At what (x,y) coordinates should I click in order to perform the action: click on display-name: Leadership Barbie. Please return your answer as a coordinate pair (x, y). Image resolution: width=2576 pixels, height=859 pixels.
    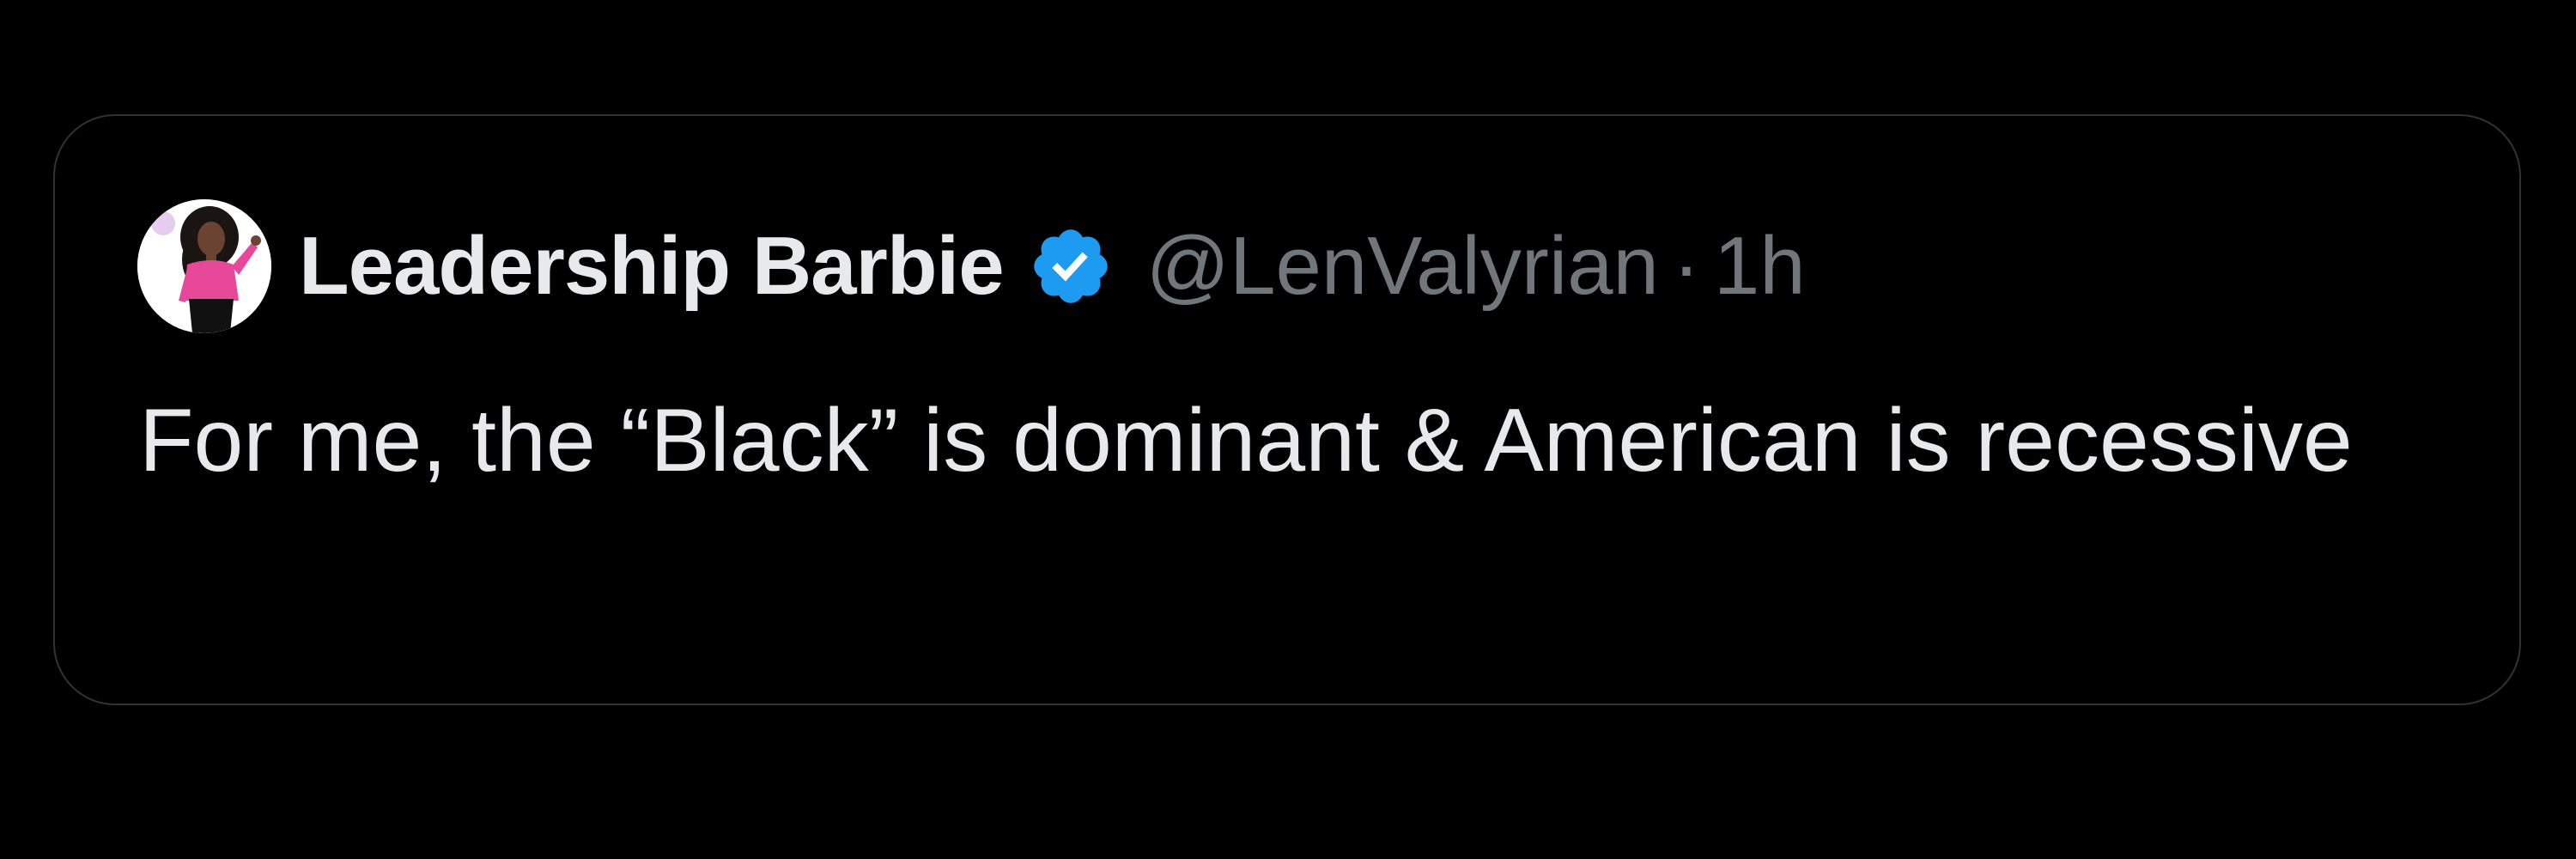
    Looking at the image, I should click on (652, 267).